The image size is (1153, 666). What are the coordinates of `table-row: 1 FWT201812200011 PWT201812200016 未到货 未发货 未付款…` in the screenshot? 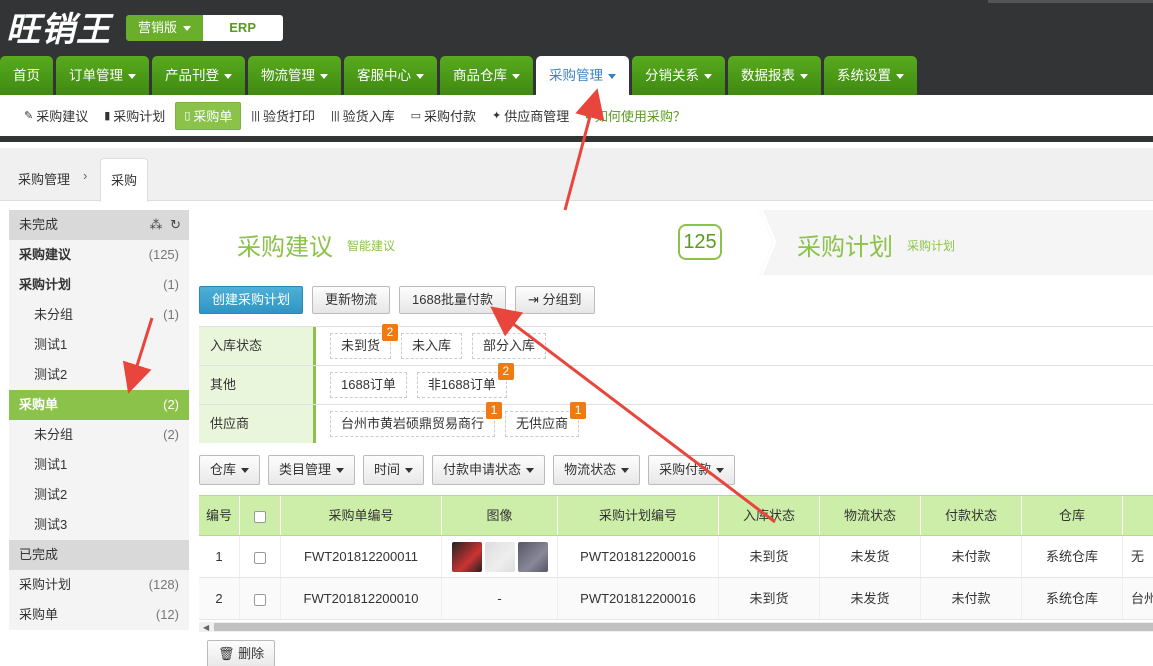 It's located at (676, 557).